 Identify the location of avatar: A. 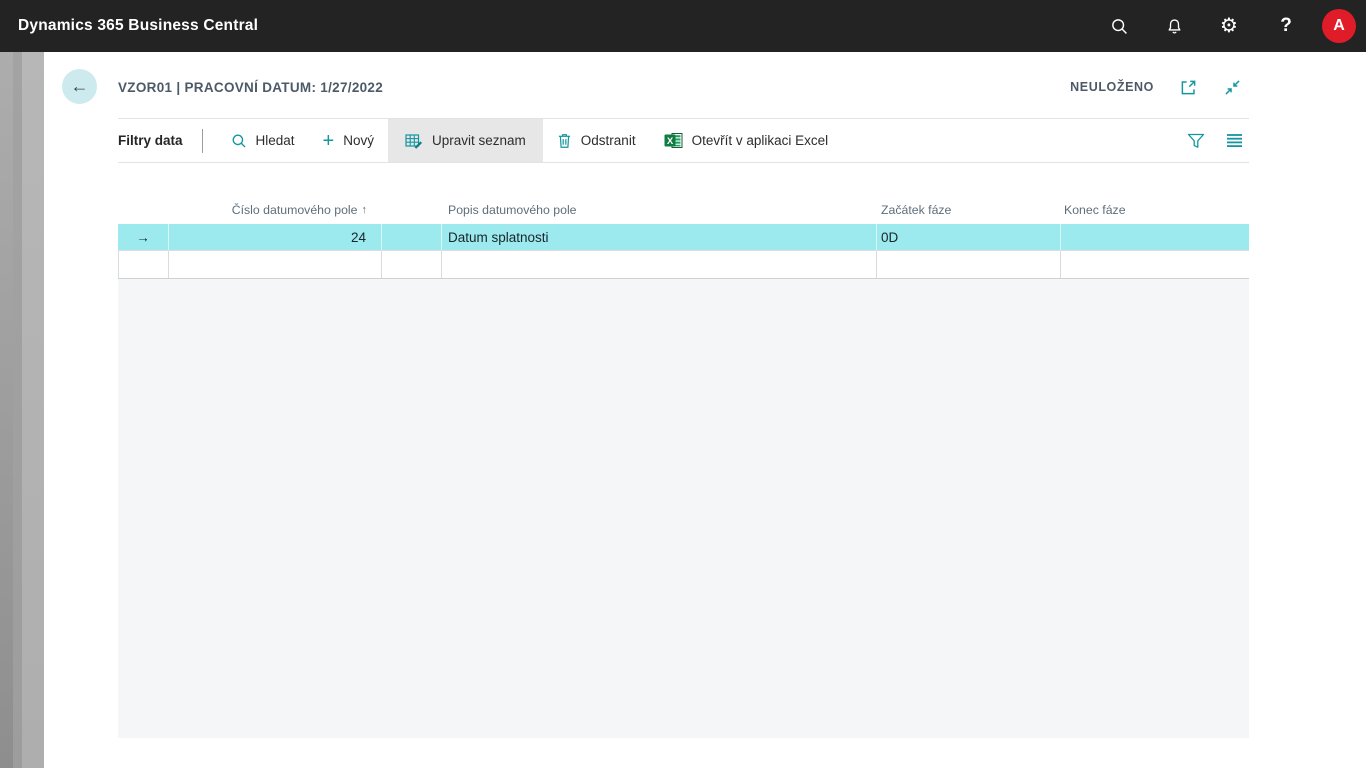
(1339, 26).